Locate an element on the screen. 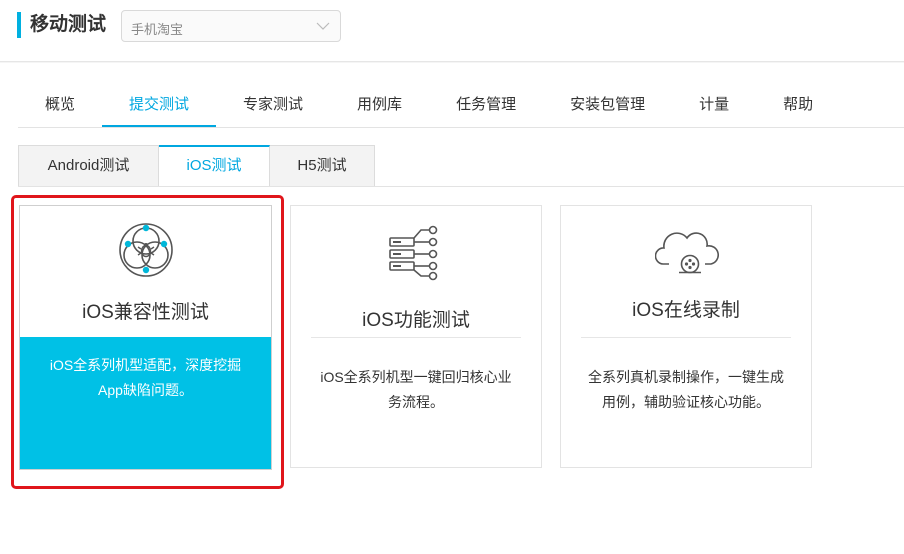 The height and width of the screenshot is (554, 904). cloud-record-icon is located at coordinates (687, 253).